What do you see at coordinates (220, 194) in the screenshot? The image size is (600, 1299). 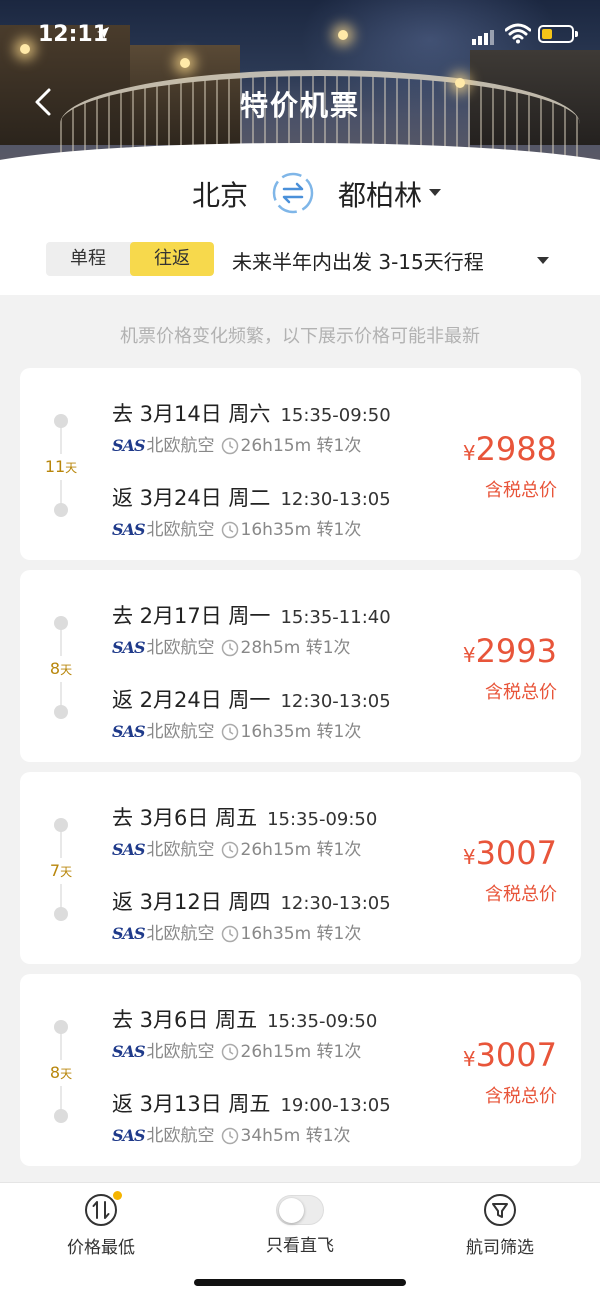 I see `departure-city: 北京` at bounding box center [220, 194].